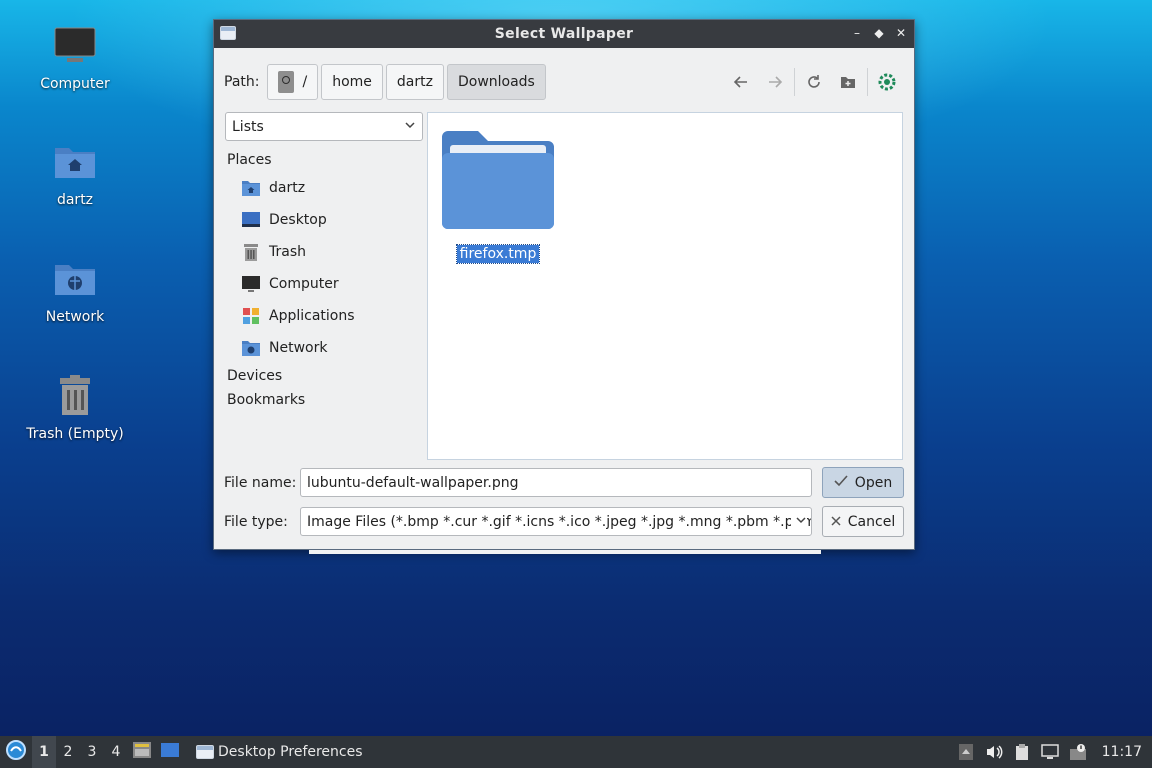 The image size is (1152, 768). What do you see at coordinates (248, 126) in the screenshot?
I see `view-mode-value: Lists` at bounding box center [248, 126].